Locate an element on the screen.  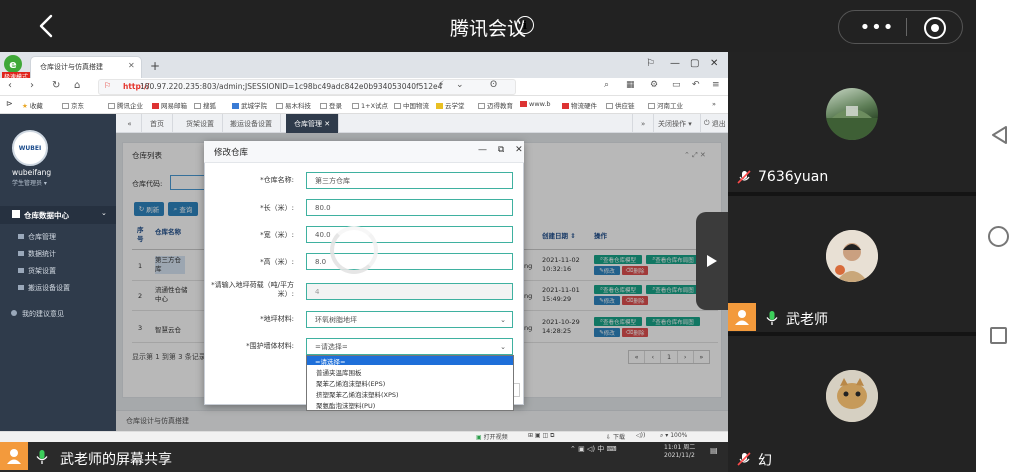
nav-recents-icon is located at coordinates (998, 335).